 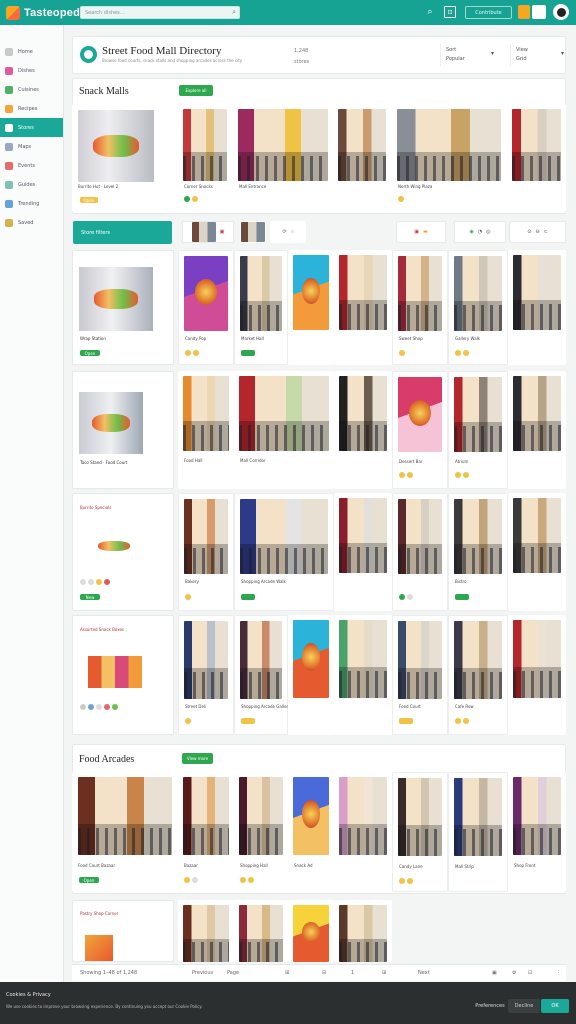 What do you see at coordinates (123, 430) in the screenshot?
I see `store-card: Taco Stand · Food Court` at bounding box center [123, 430].